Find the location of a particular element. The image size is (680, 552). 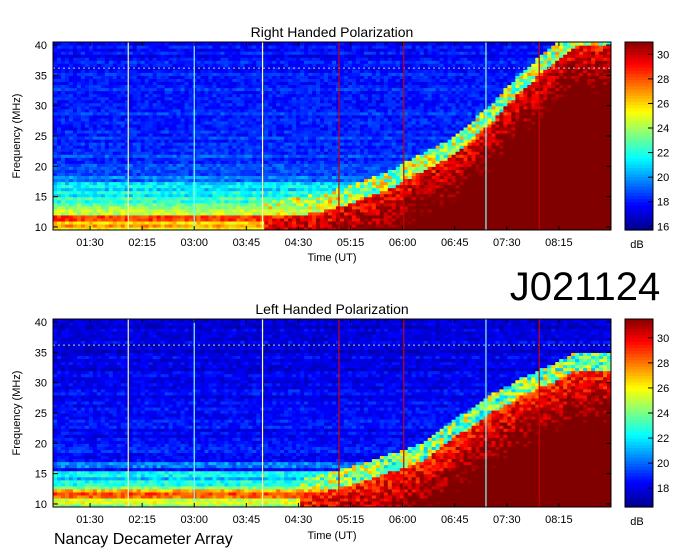

chart-title-right: Right Handed Polarization is located at coordinates (332, 32).